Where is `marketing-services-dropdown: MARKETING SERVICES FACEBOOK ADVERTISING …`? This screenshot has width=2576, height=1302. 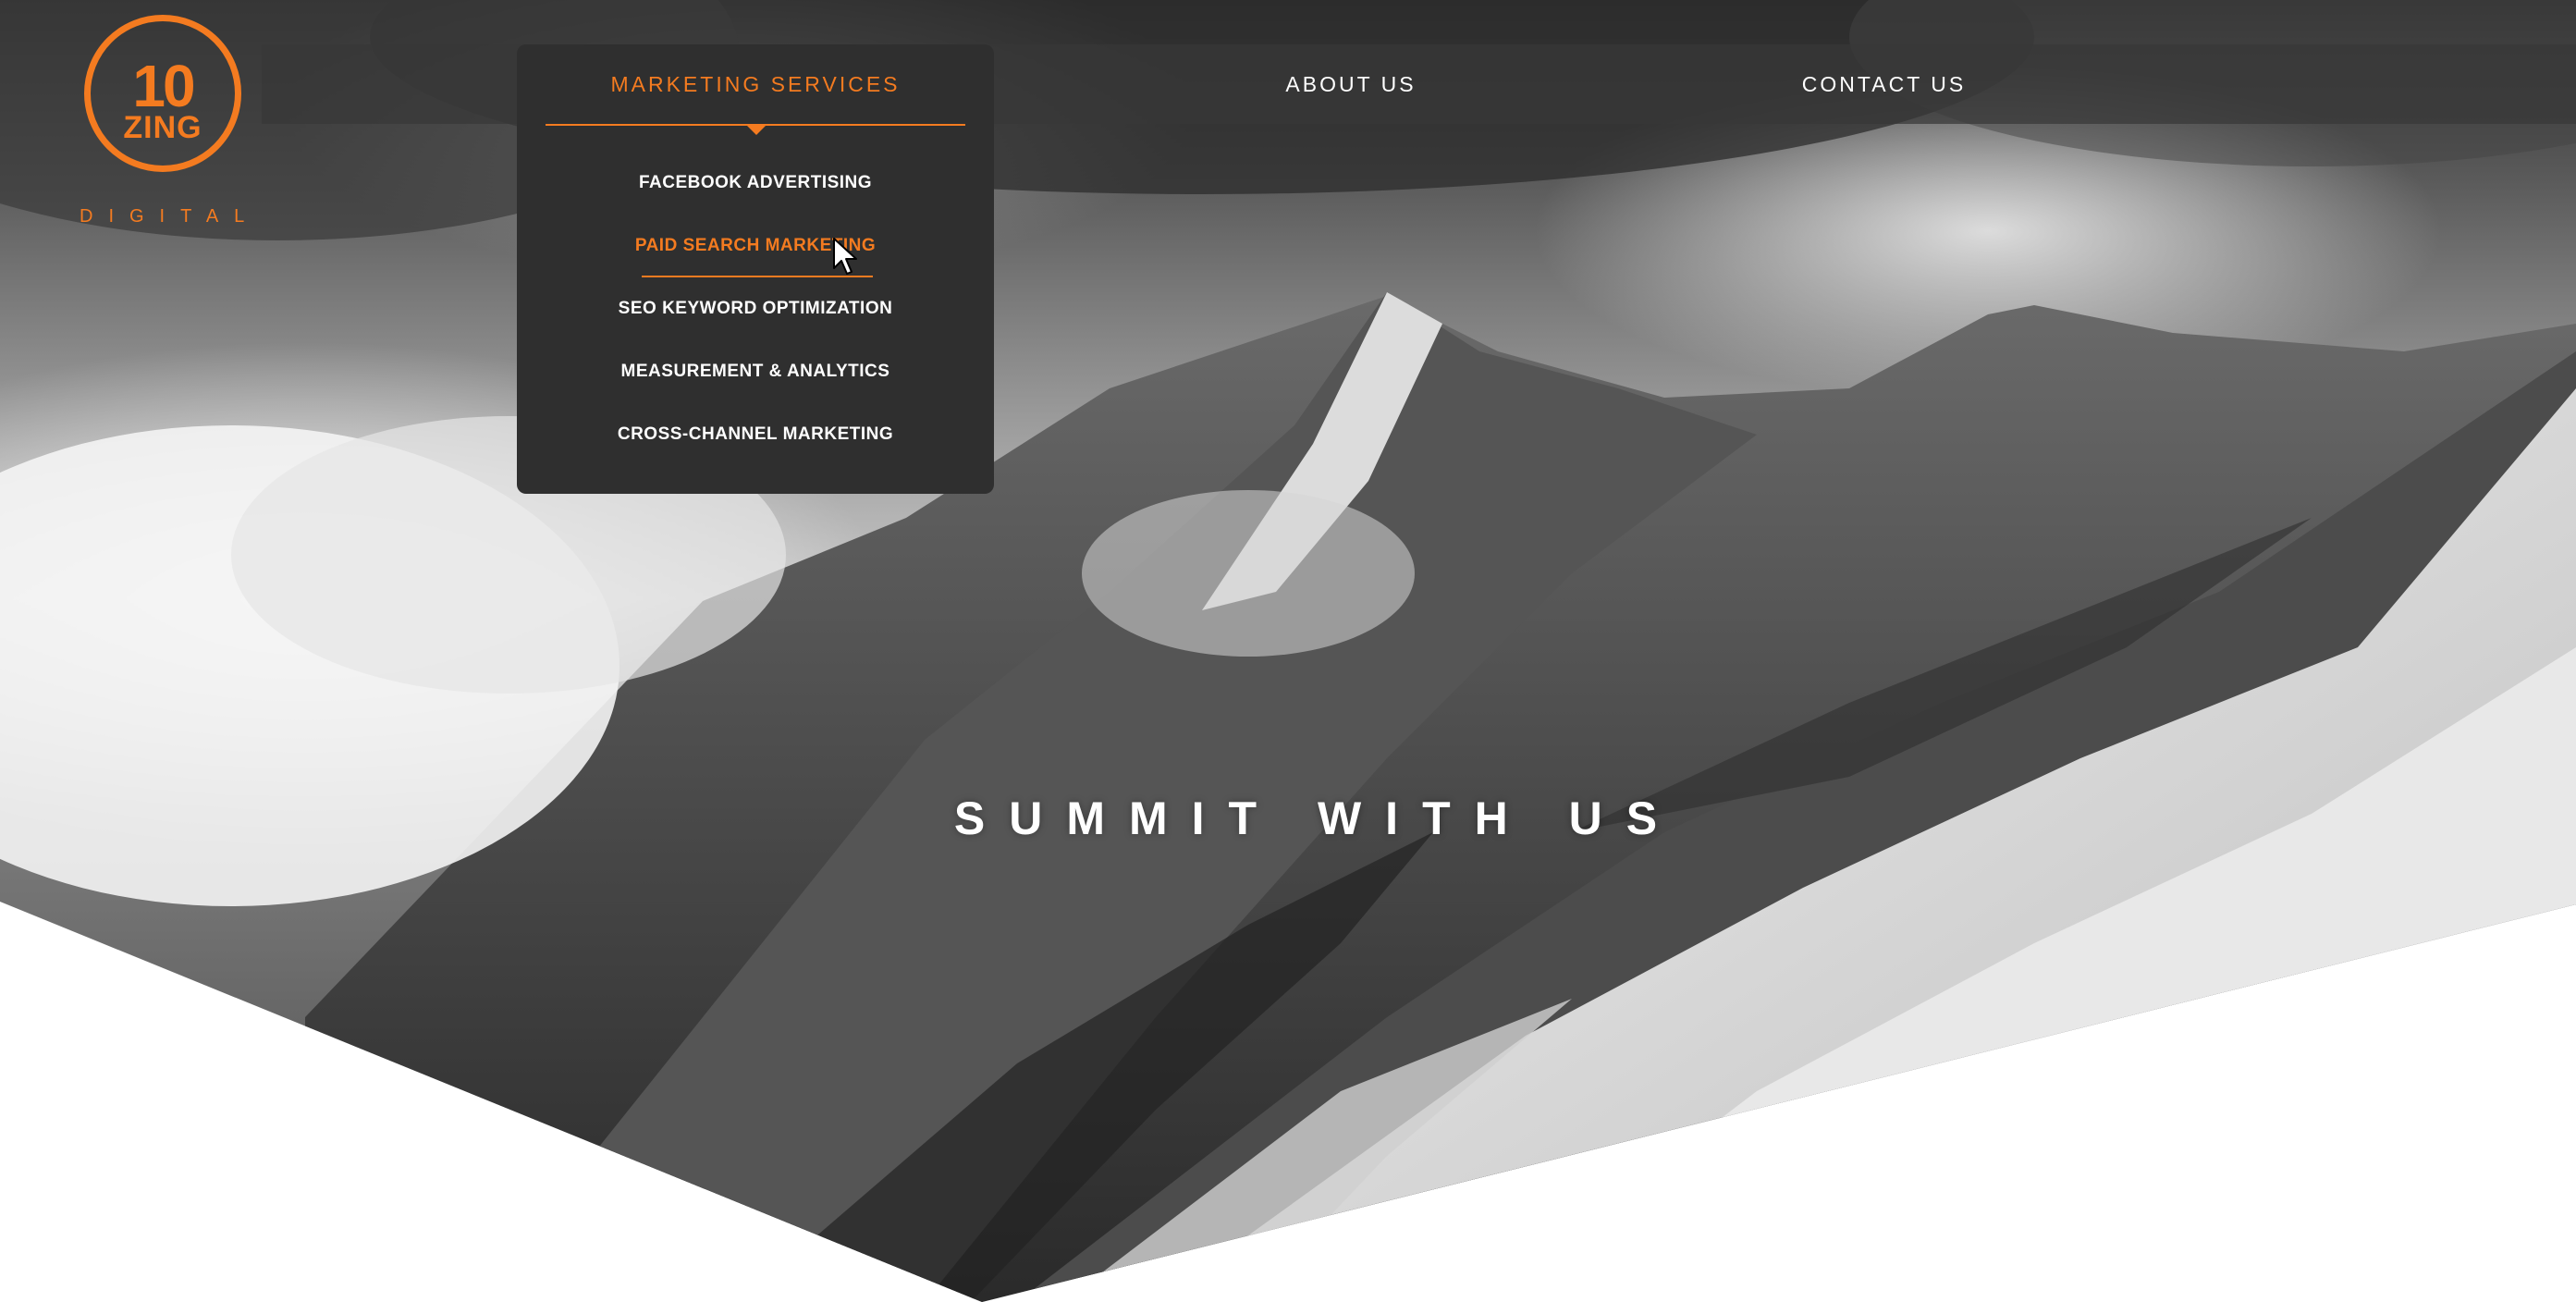 marketing-services-dropdown: MARKETING SERVICES FACEBOOK ADVERTISING … is located at coordinates (755, 269).